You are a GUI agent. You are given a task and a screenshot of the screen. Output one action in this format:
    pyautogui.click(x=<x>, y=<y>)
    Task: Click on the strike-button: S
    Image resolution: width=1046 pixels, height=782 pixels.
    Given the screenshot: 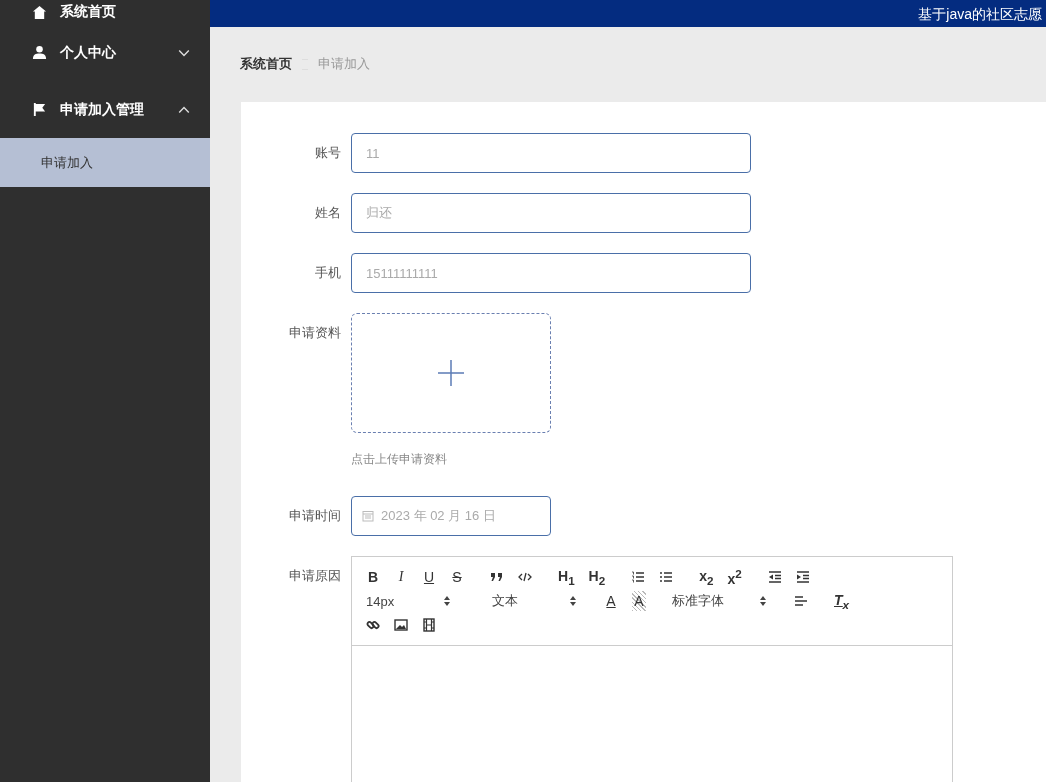 What is the action you would take?
    pyautogui.click(x=457, y=577)
    